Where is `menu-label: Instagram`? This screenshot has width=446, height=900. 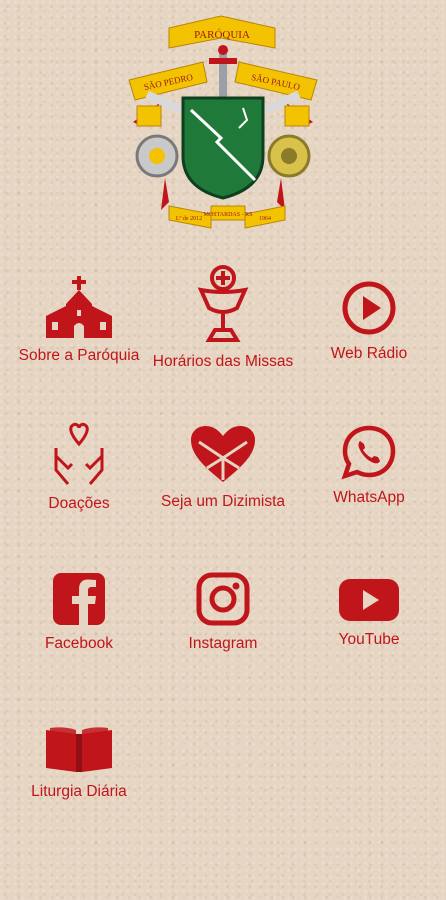
menu-label: Instagram is located at coordinates (223, 643).